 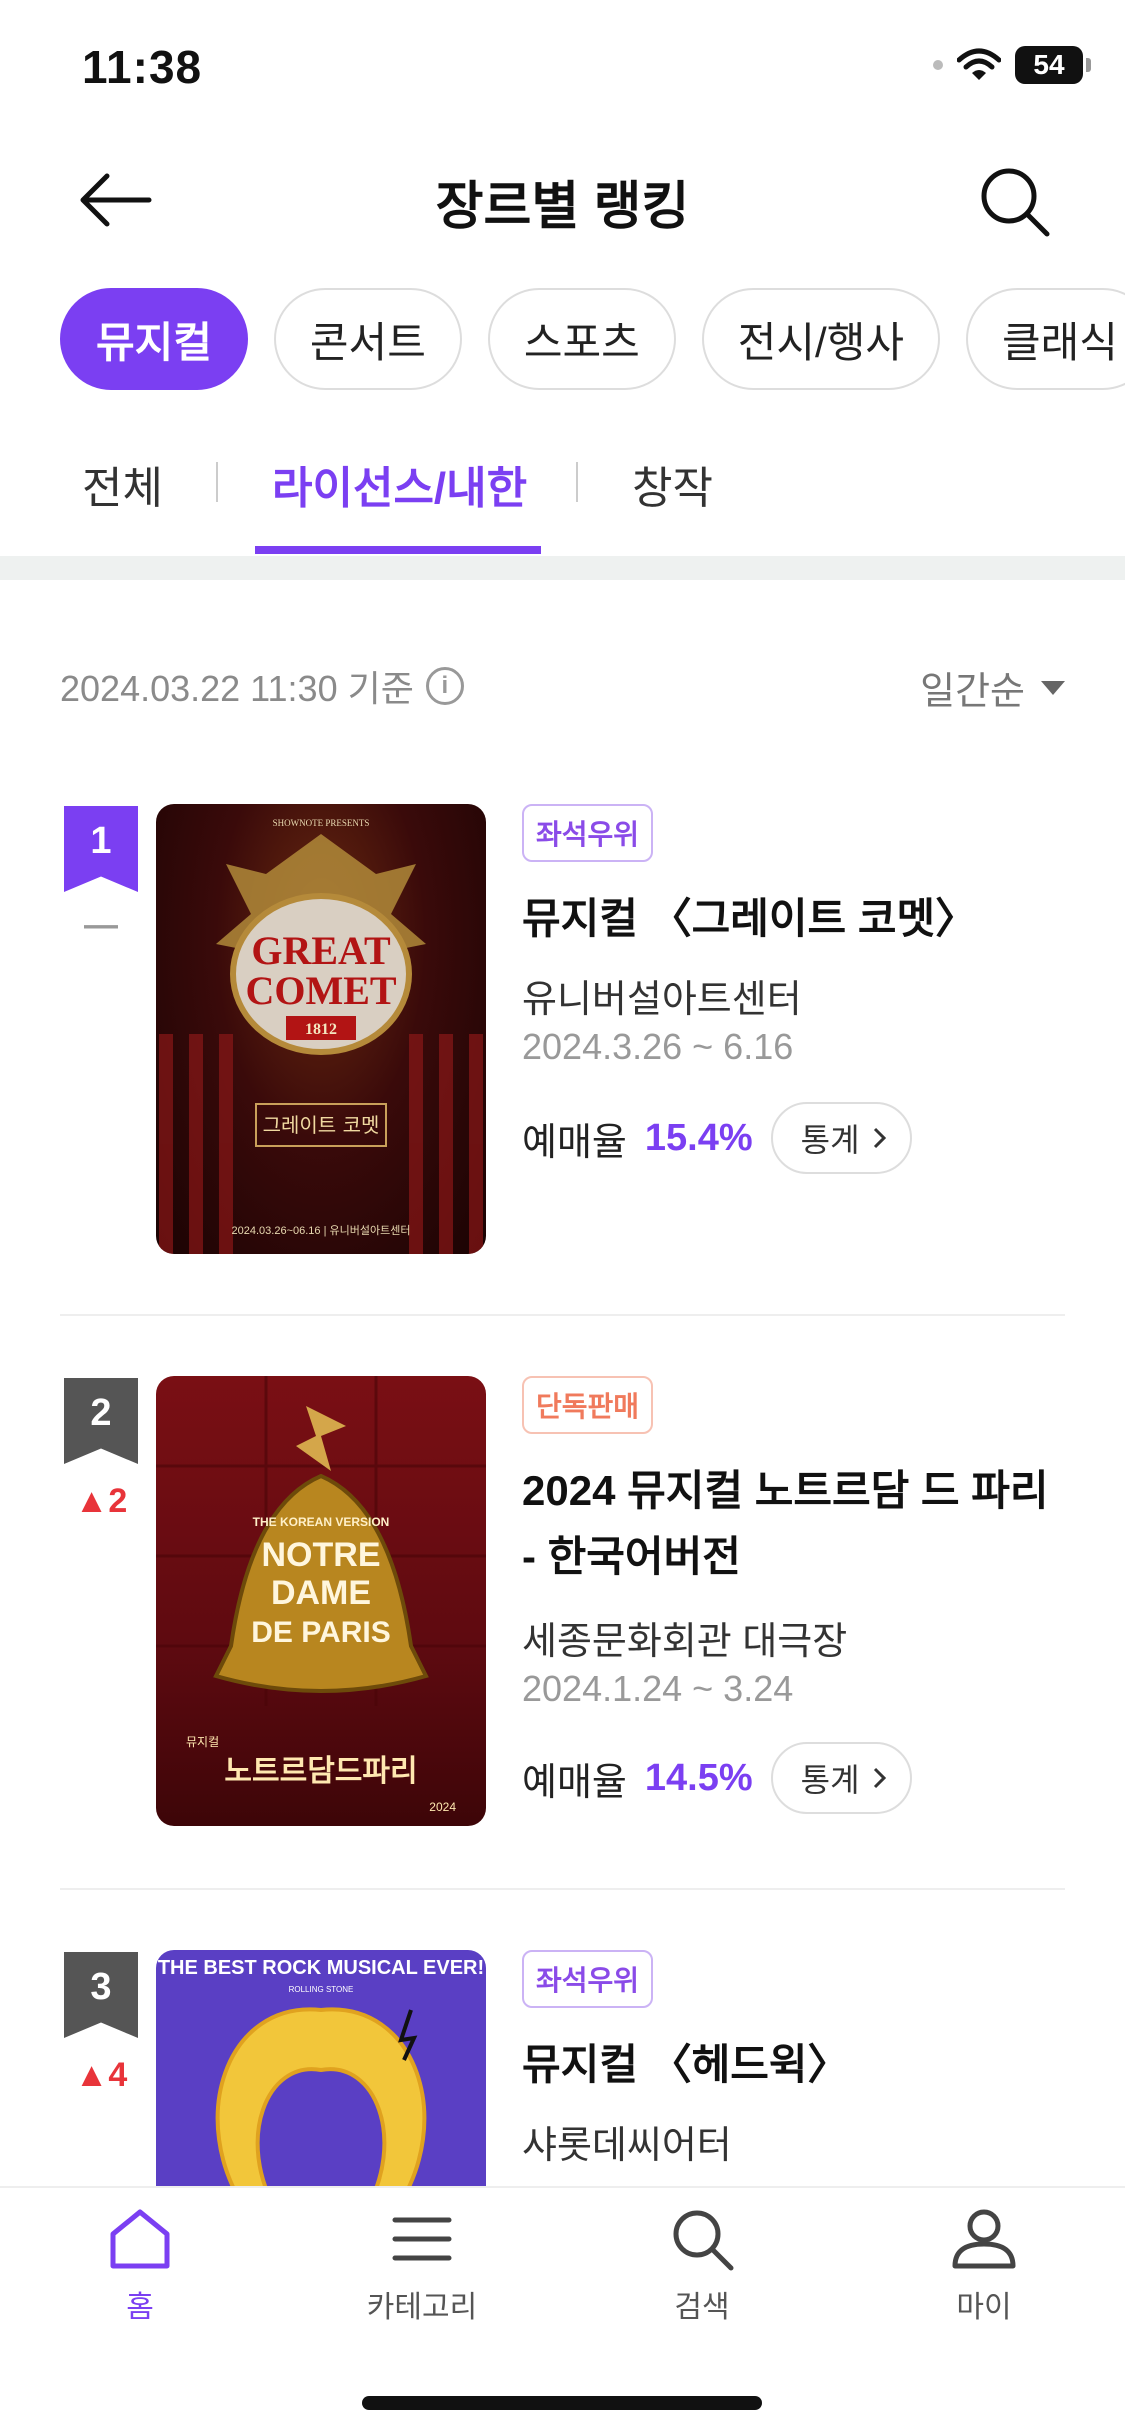 What do you see at coordinates (101, 925) in the screenshot?
I see `rank-change: —` at bounding box center [101, 925].